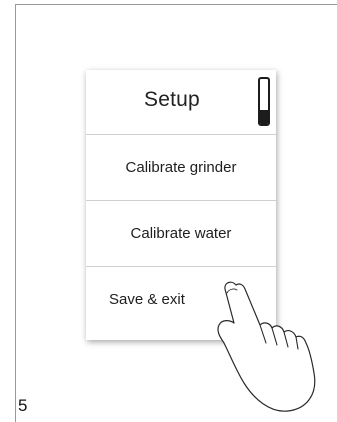  I want to click on scroll-thumb, so click(264, 117).